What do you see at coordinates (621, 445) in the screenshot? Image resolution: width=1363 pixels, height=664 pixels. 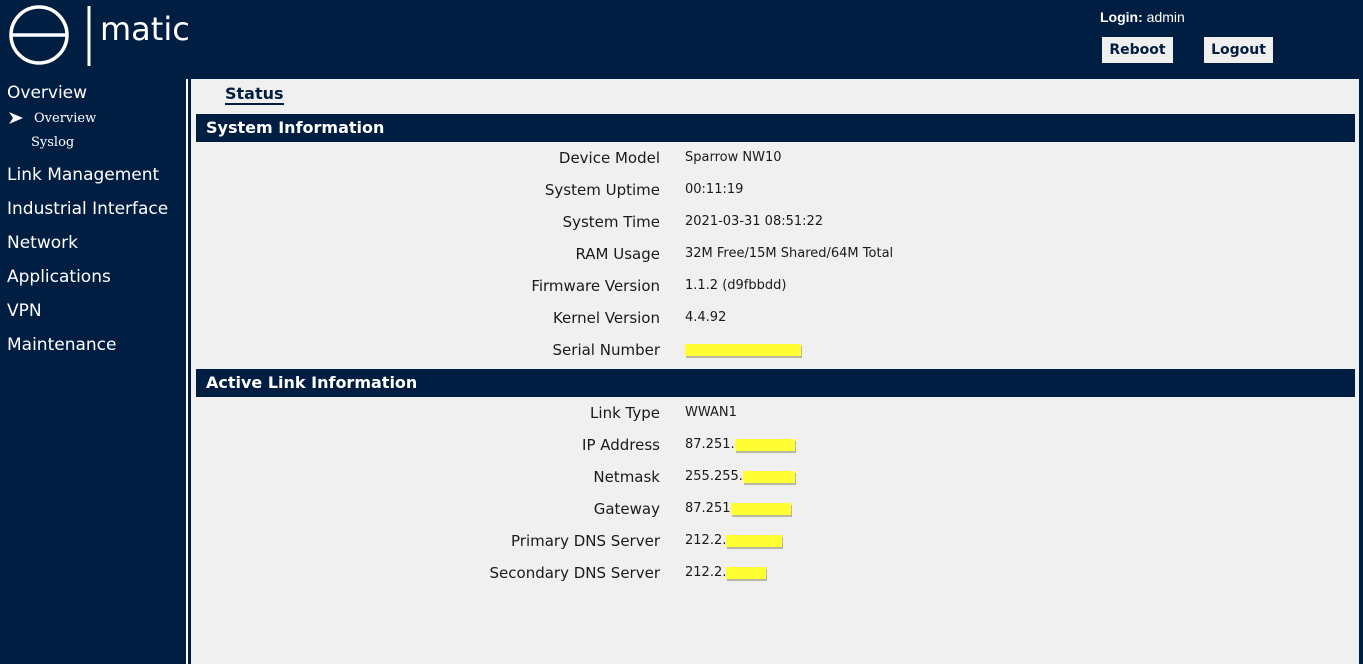 I see `ip-address-label: IP Address` at bounding box center [621, 445].